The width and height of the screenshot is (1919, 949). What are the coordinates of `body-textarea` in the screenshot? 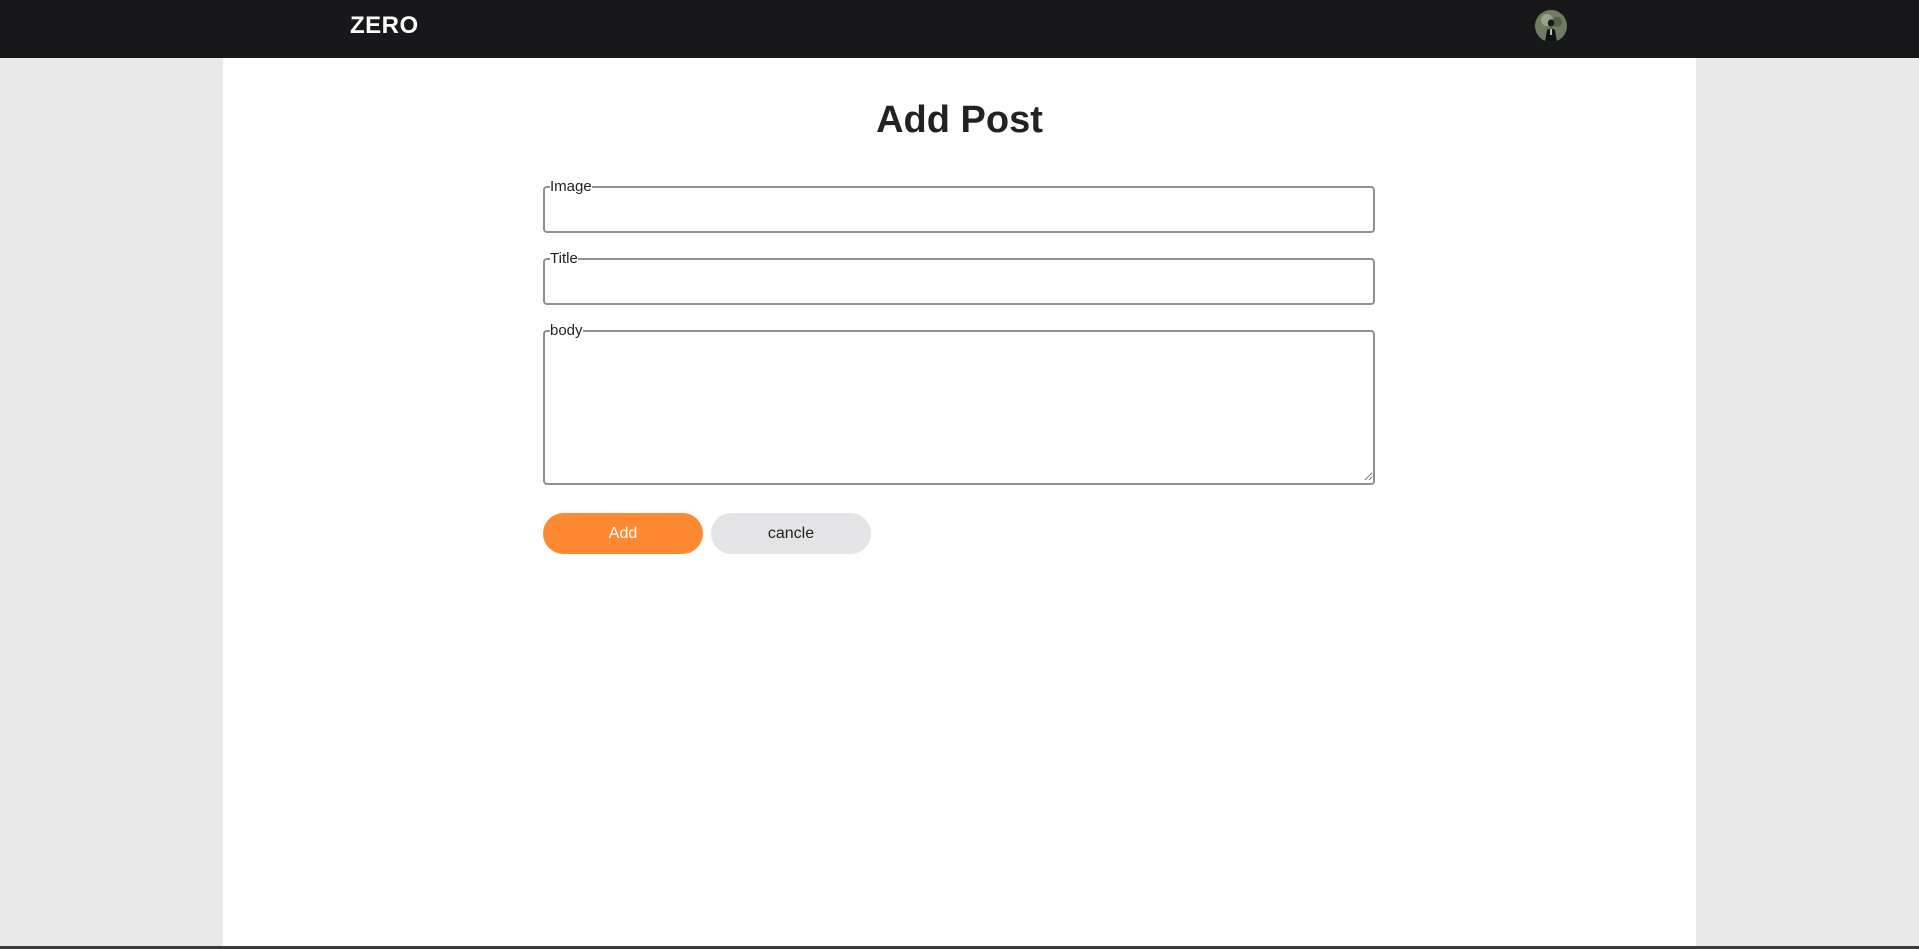 It's located at (959, 410).